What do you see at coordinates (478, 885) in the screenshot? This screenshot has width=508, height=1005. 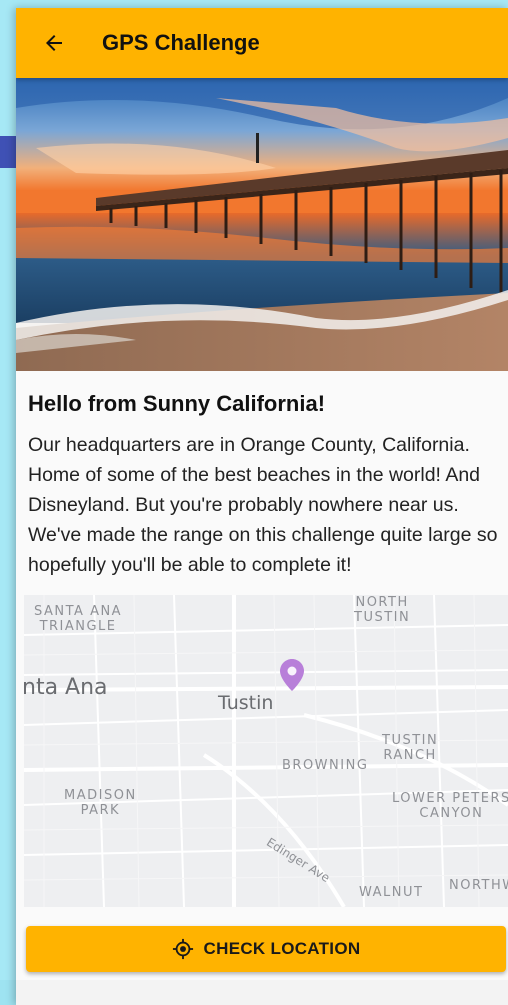 I see `map-label-northwood: NORTHW` at bounding box center [478, 885].